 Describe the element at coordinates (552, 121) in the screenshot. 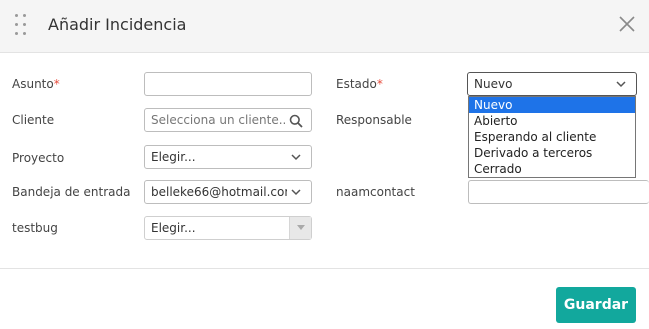

I see `estado-option-abierto: Abierto` at that location.